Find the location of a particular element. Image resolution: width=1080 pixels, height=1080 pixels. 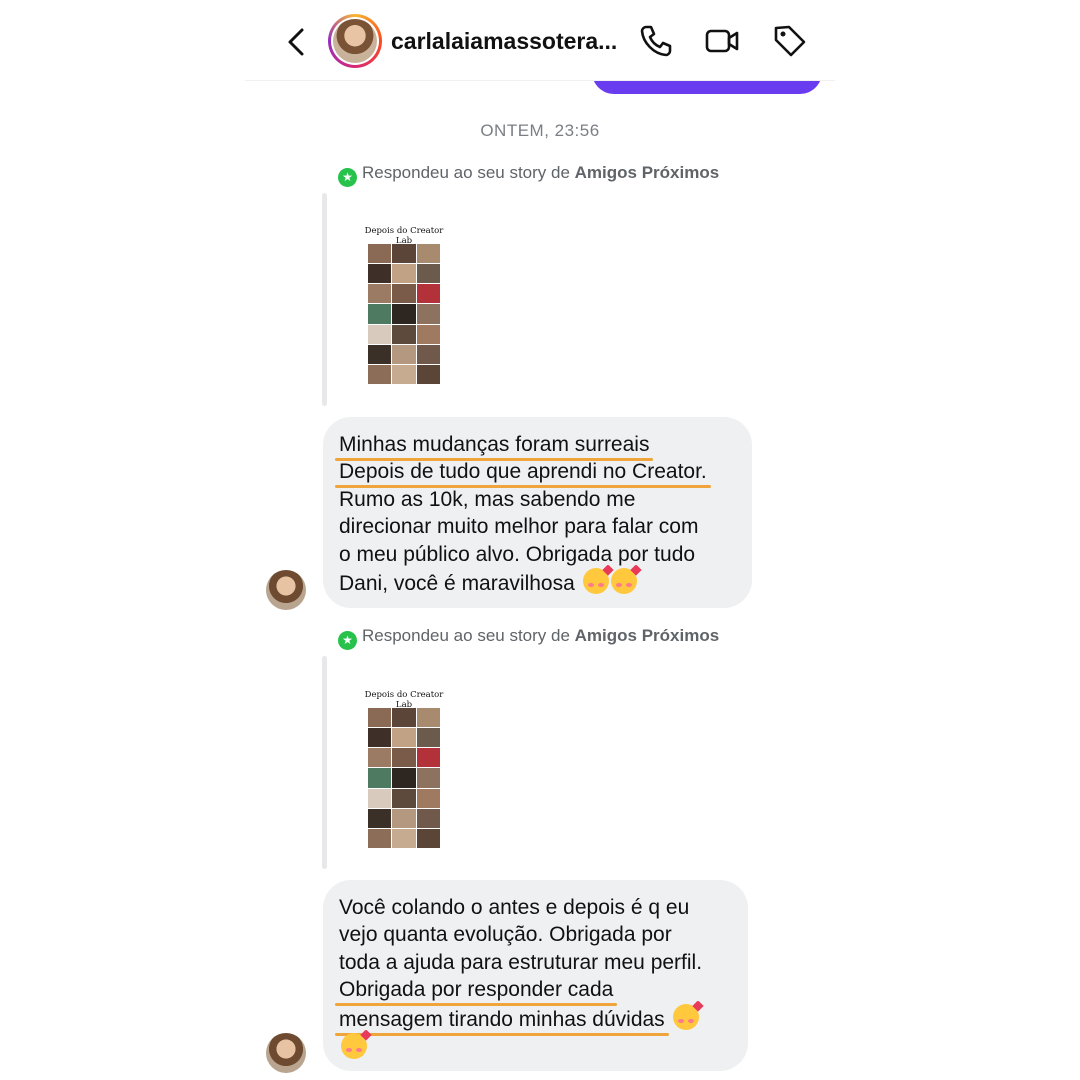

phone-icon is located at coordinates (656, 41).